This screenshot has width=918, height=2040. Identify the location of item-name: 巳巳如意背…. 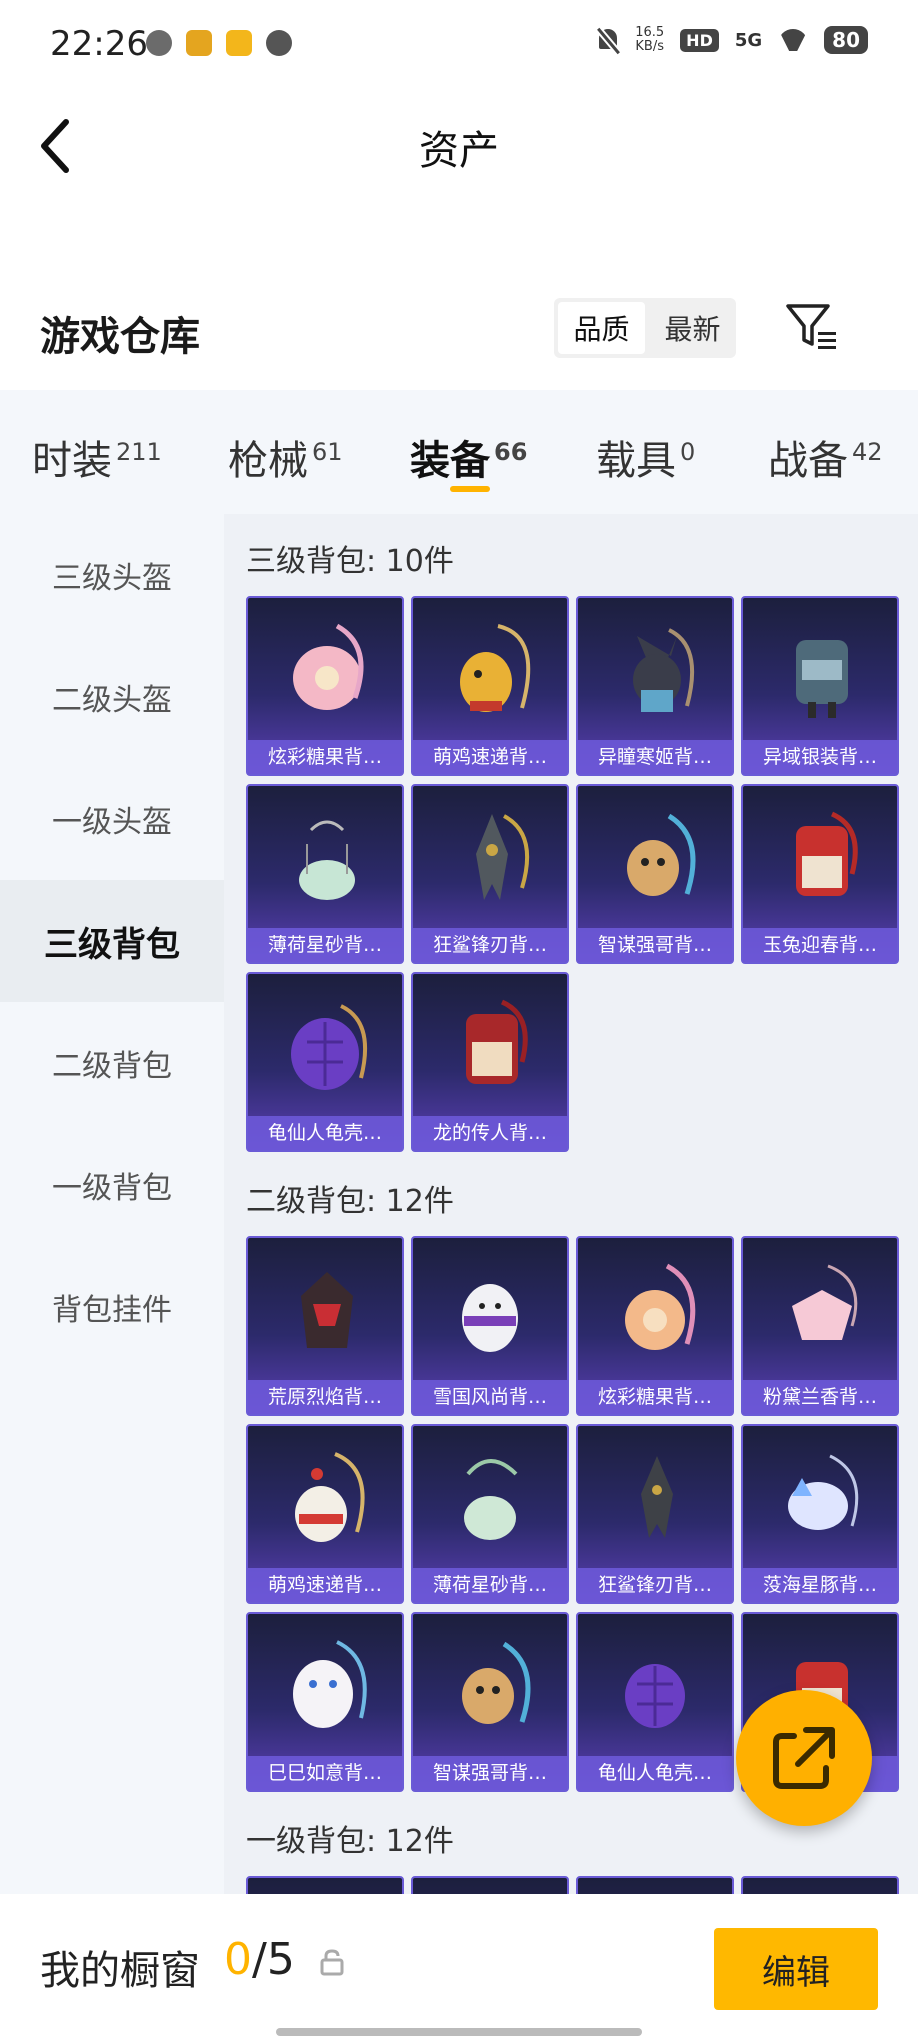
(325, 1773).